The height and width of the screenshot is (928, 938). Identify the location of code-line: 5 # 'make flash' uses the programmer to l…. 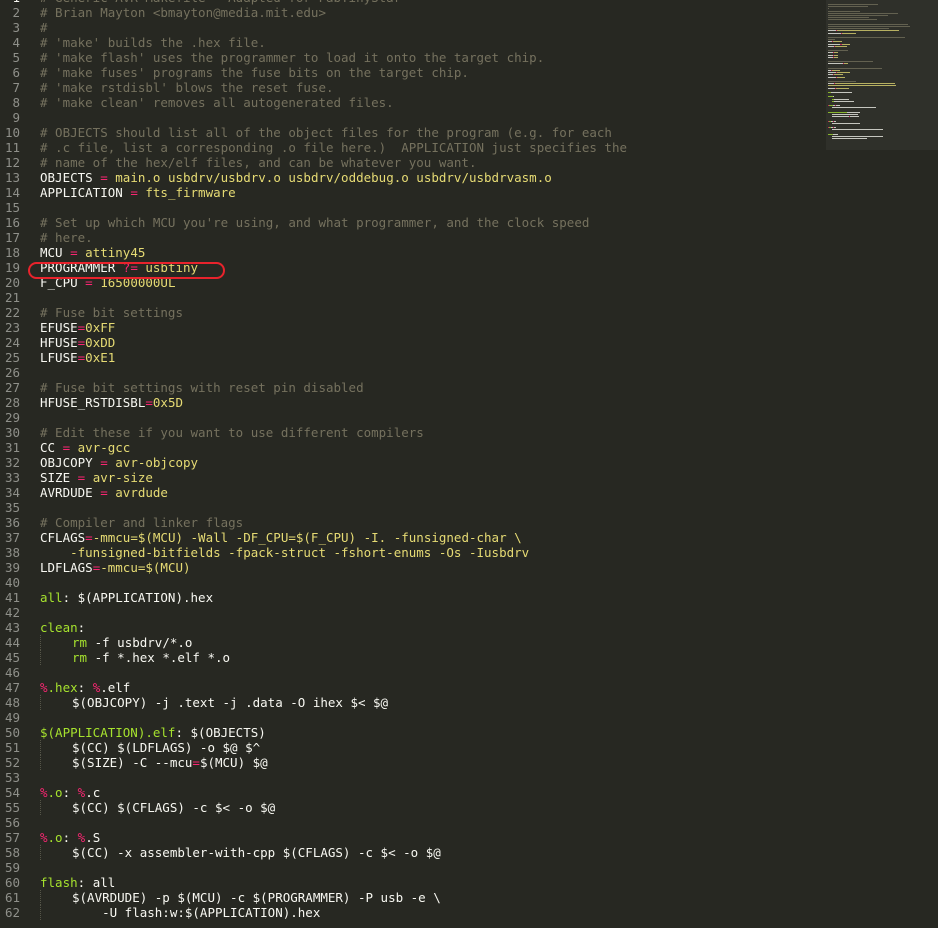
(469, 57).